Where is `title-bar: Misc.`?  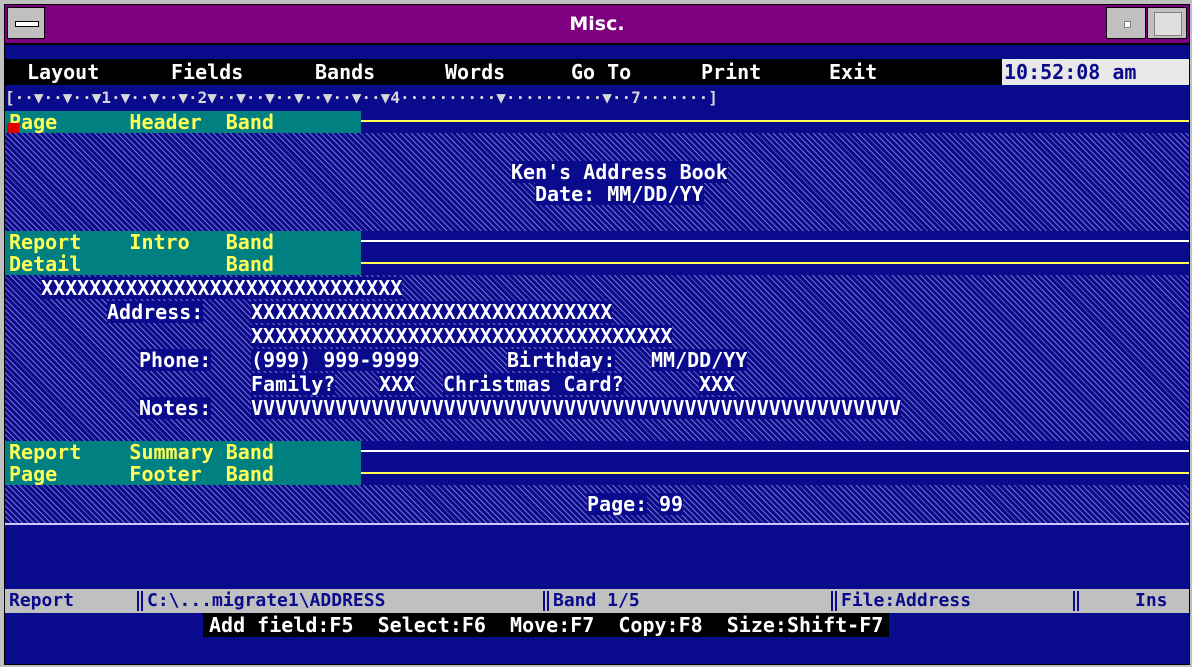 title-bar: Misc. is located at coordinates (597, 25).